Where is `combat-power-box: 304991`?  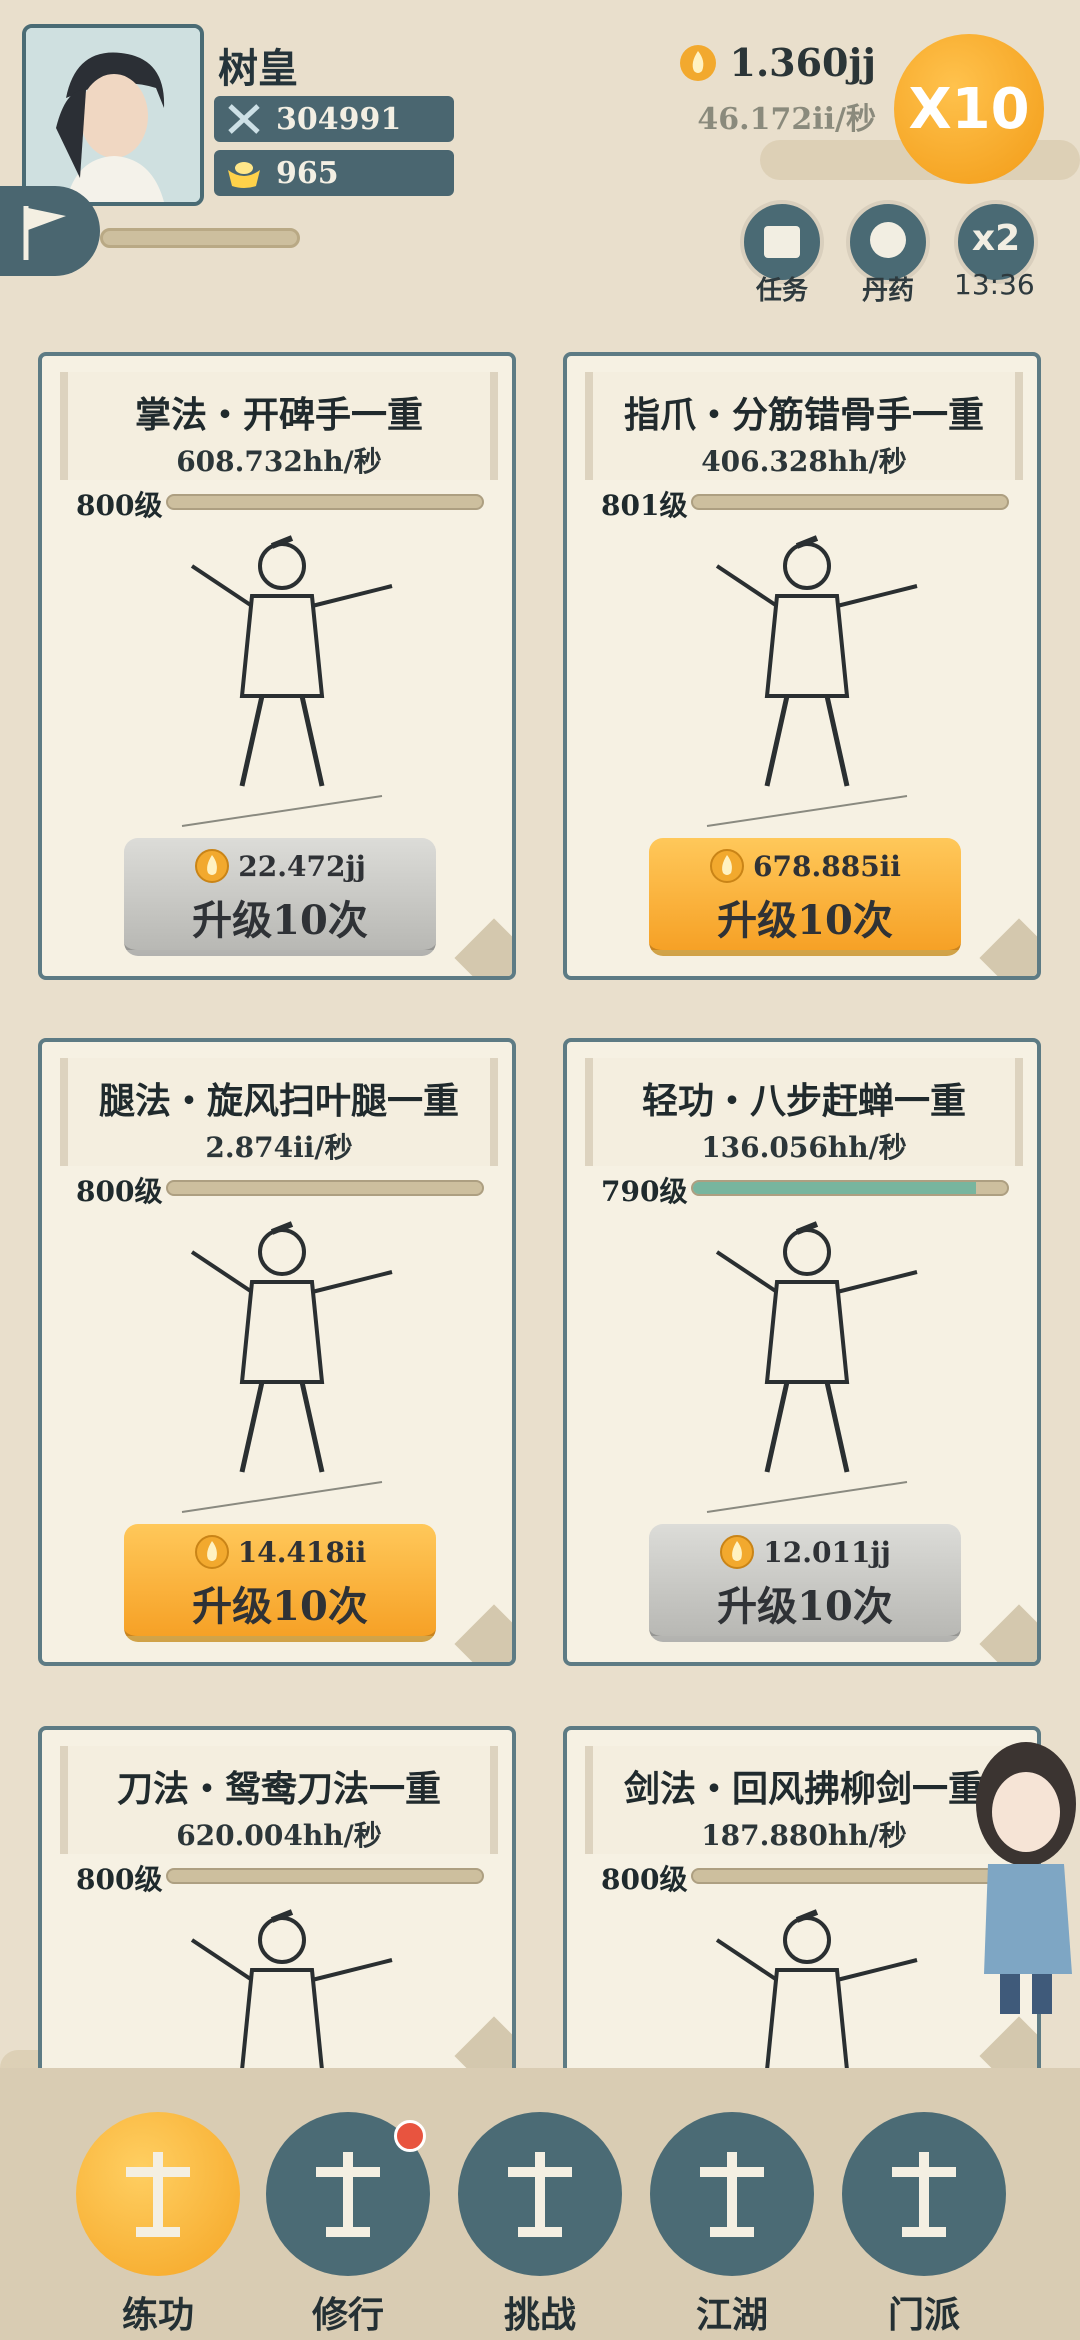
combat-power-box: 304991 is located at coordinates (334, 119).